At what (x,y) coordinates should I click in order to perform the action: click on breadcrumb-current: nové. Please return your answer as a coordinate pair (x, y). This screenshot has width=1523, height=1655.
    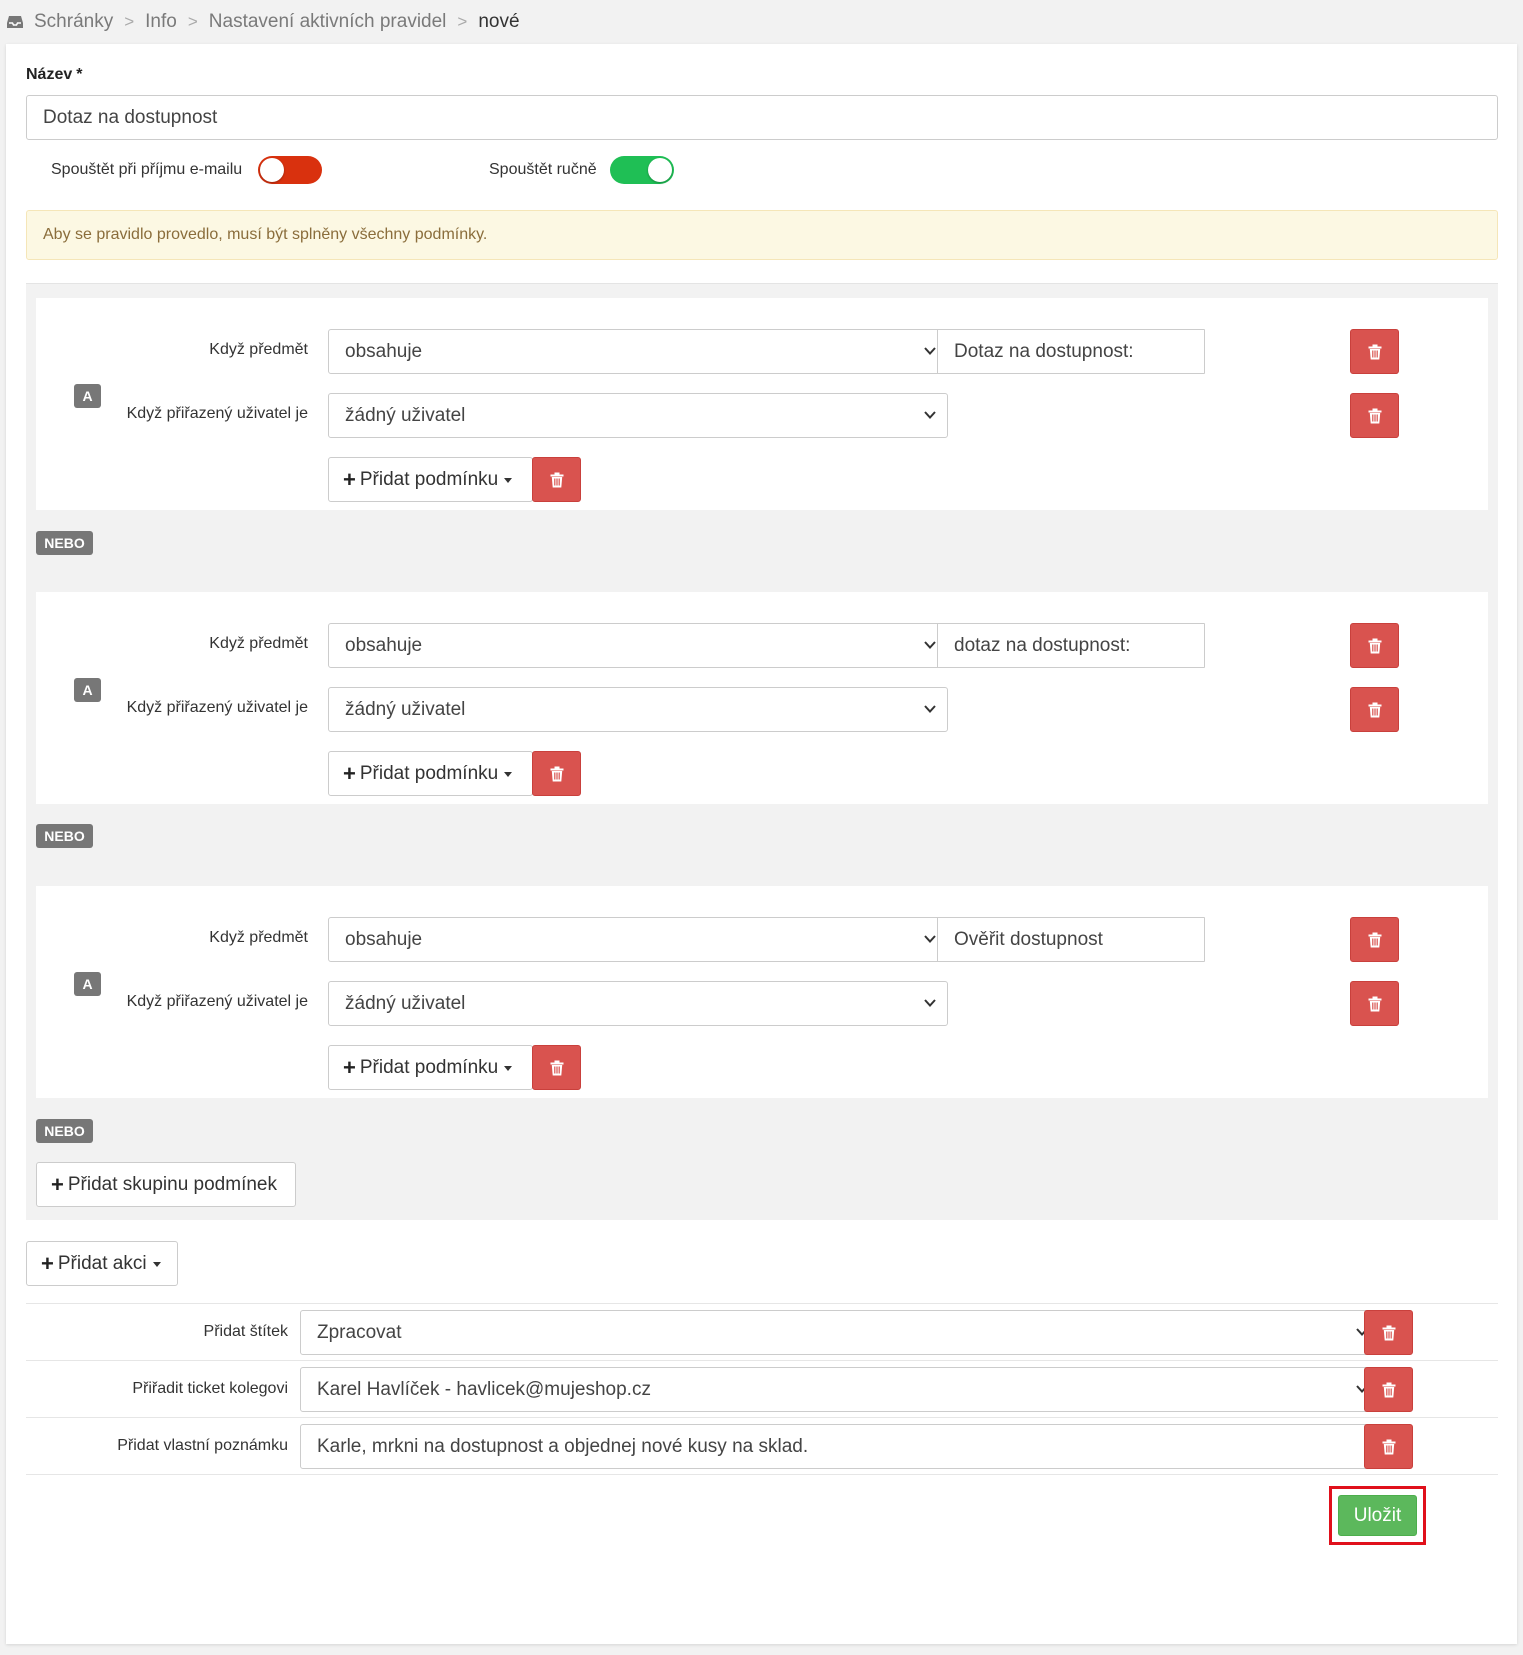
    Looking at the image, I should click on (499, 21).